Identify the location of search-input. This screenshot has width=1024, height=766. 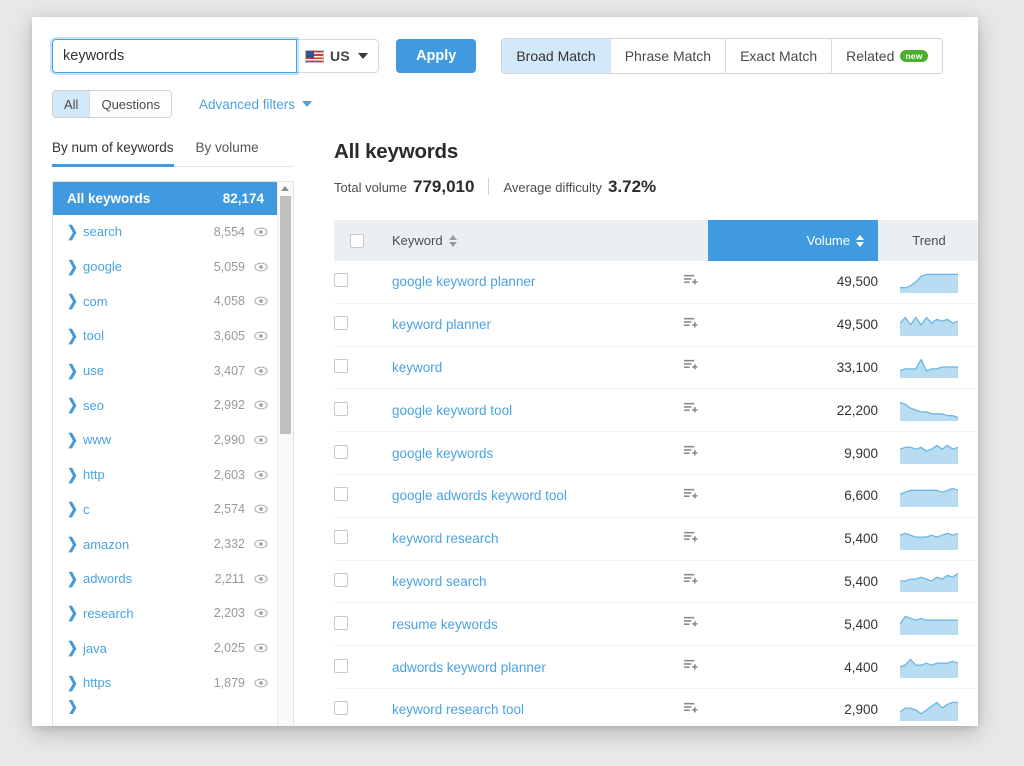
(174, 56).